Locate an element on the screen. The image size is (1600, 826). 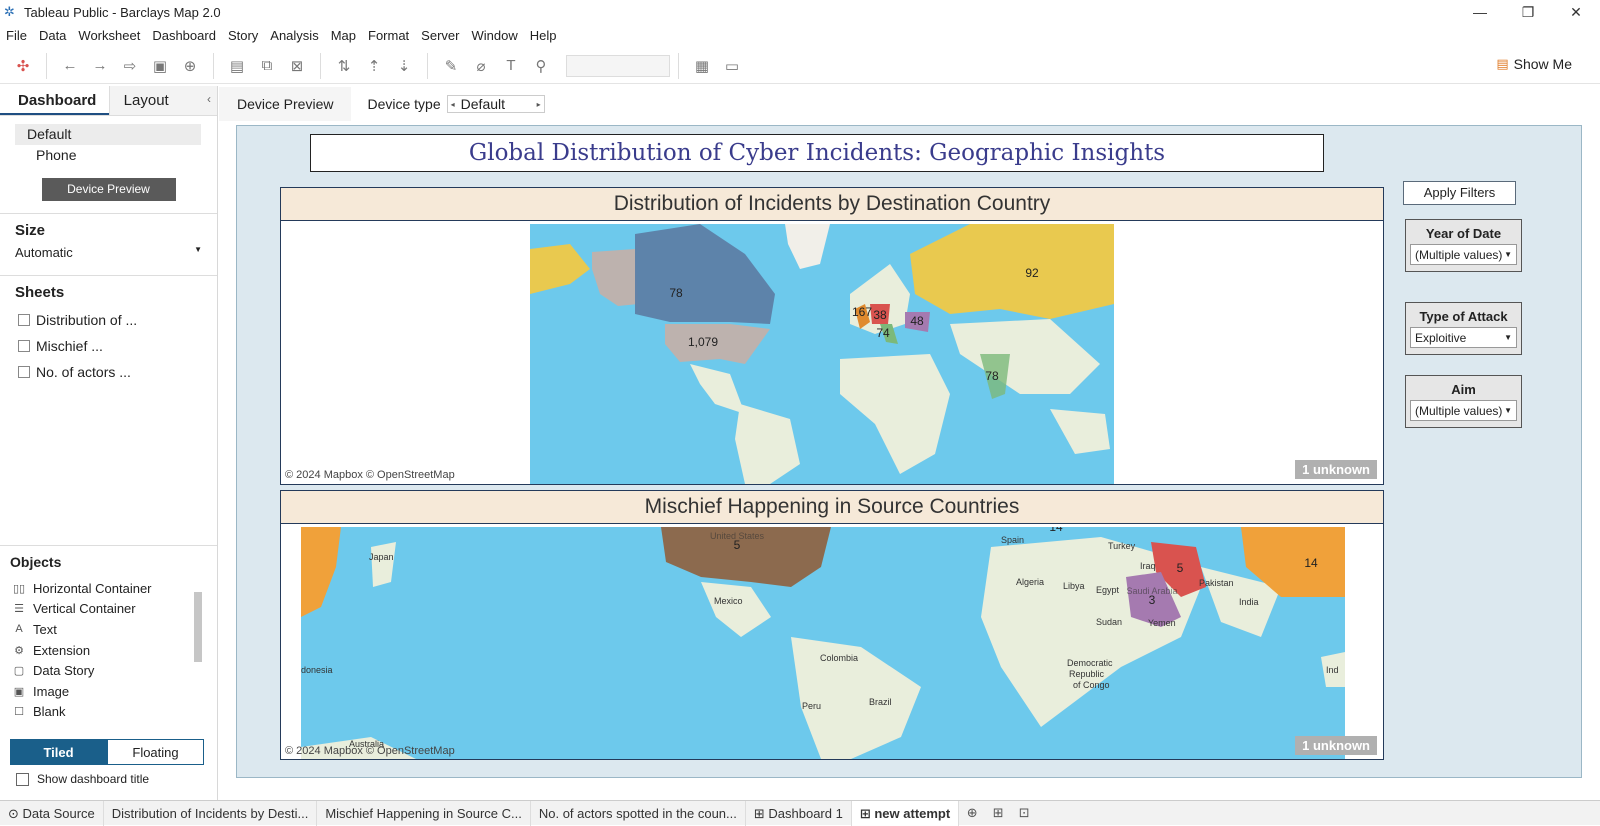
close-button: ✕ is located at coordinates (1576, 12).